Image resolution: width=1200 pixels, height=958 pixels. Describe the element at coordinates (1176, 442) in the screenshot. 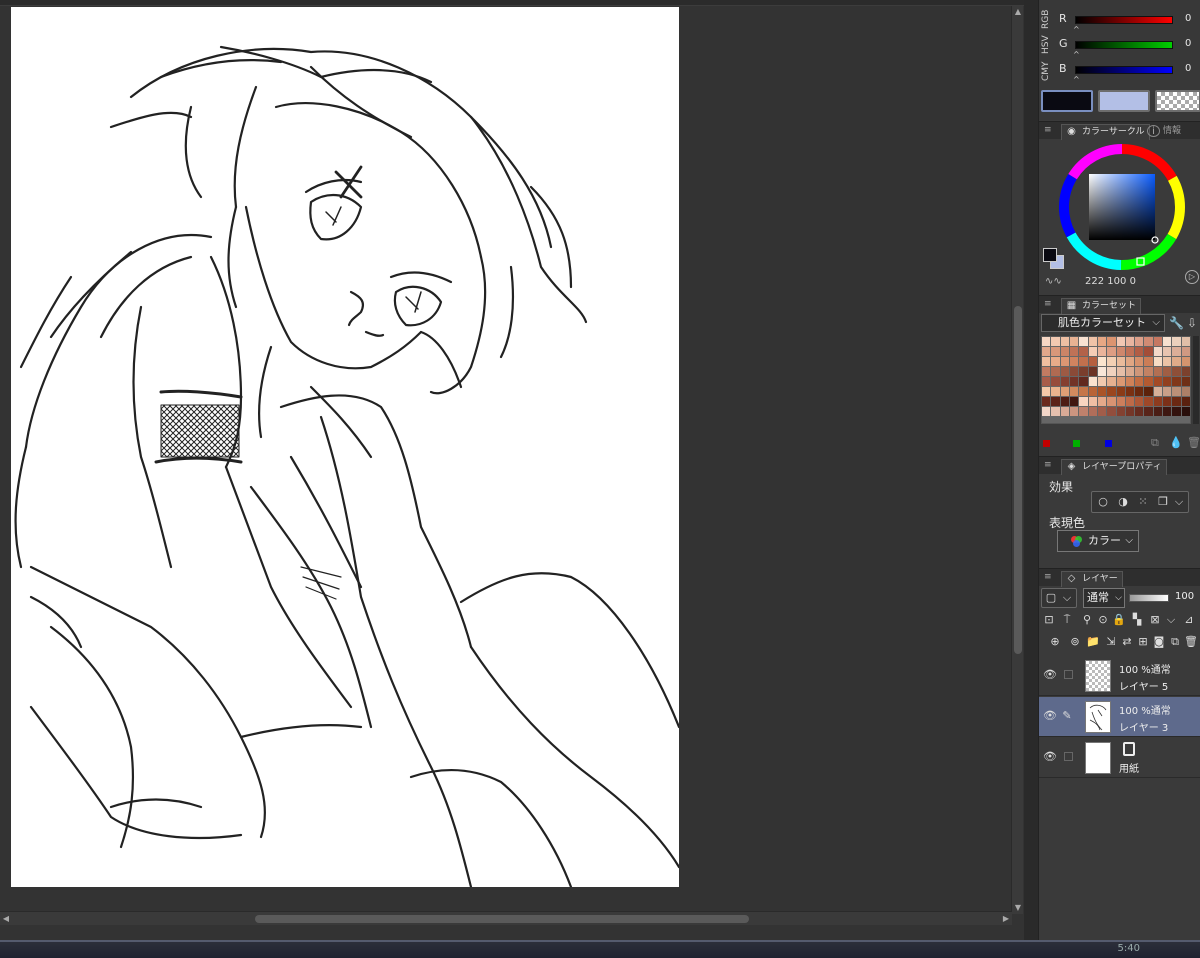

I see `add-color-icon: 💧` at that location.